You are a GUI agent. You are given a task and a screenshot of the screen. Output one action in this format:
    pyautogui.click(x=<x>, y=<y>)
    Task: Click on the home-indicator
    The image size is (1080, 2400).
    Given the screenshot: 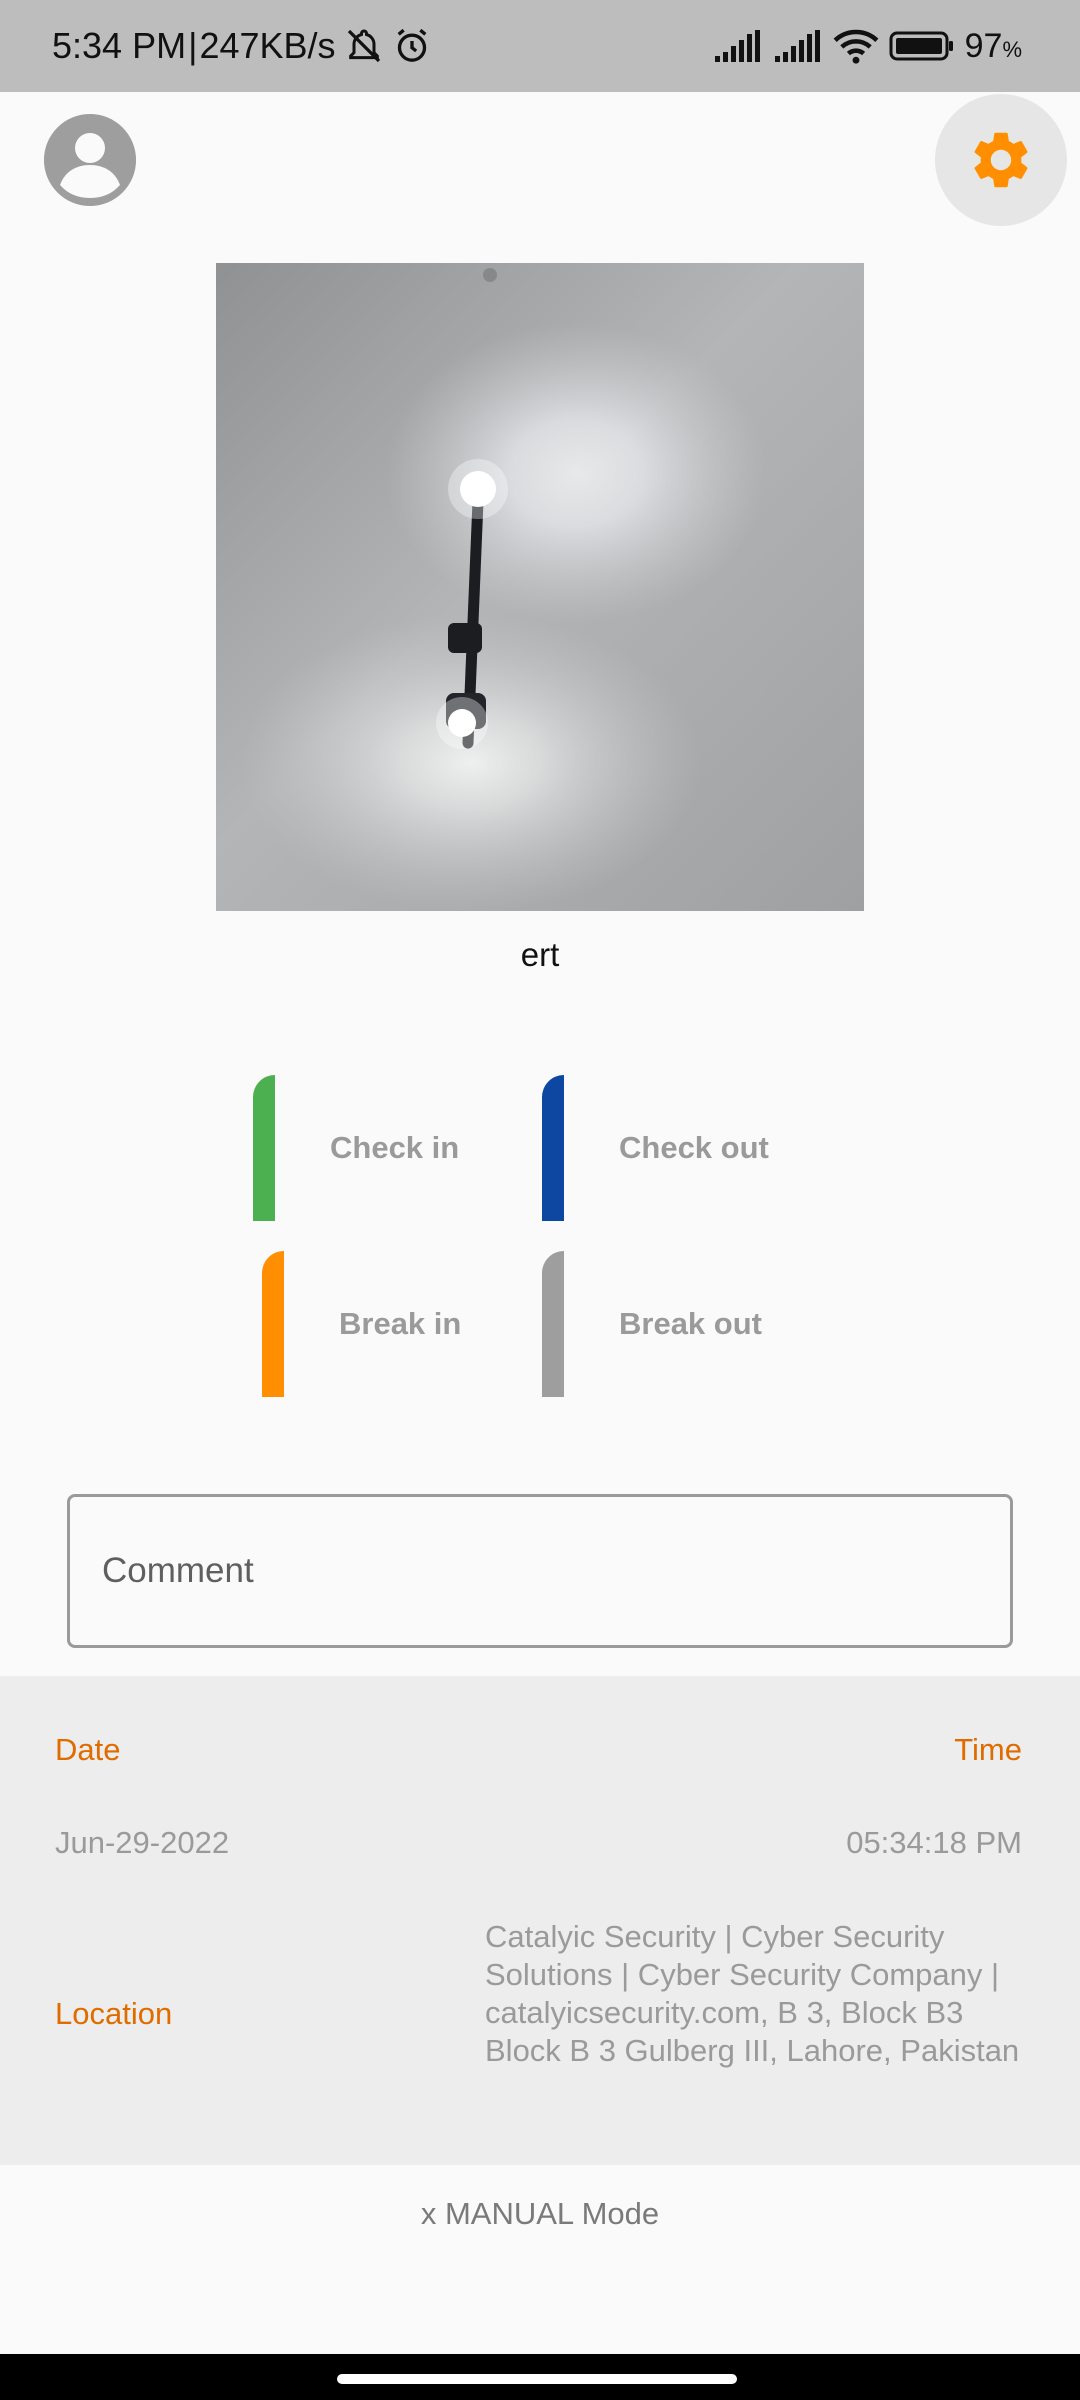 What is the action you would take?
    pyautogui.click(x=537, y=2379)
    